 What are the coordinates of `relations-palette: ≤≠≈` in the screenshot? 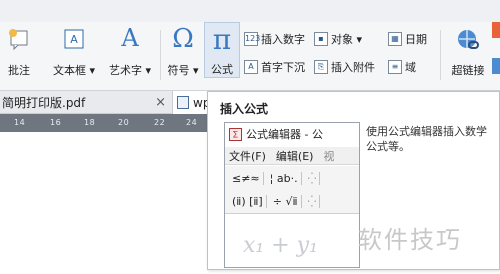 It's located at (246, 178).